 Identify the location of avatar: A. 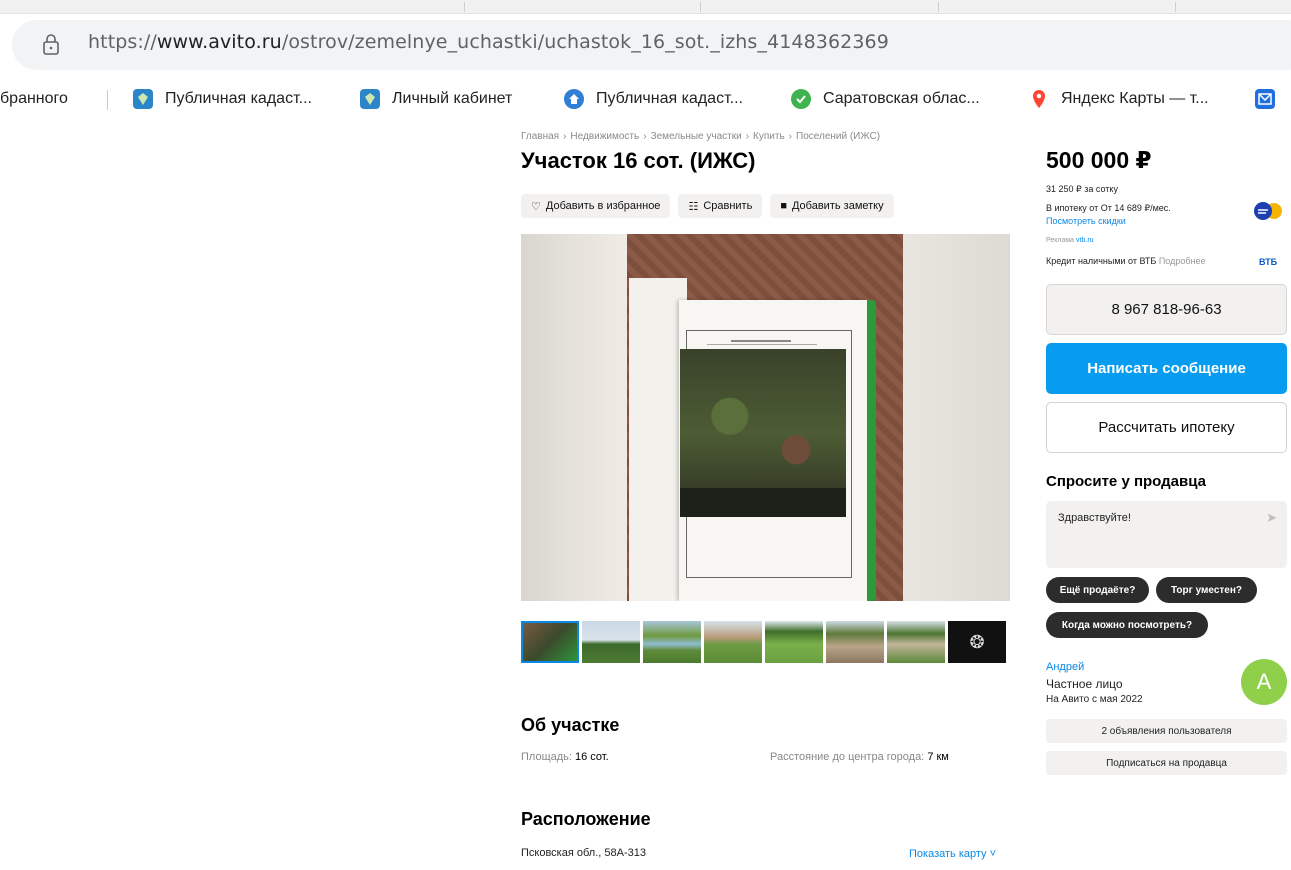
(1264, 682).